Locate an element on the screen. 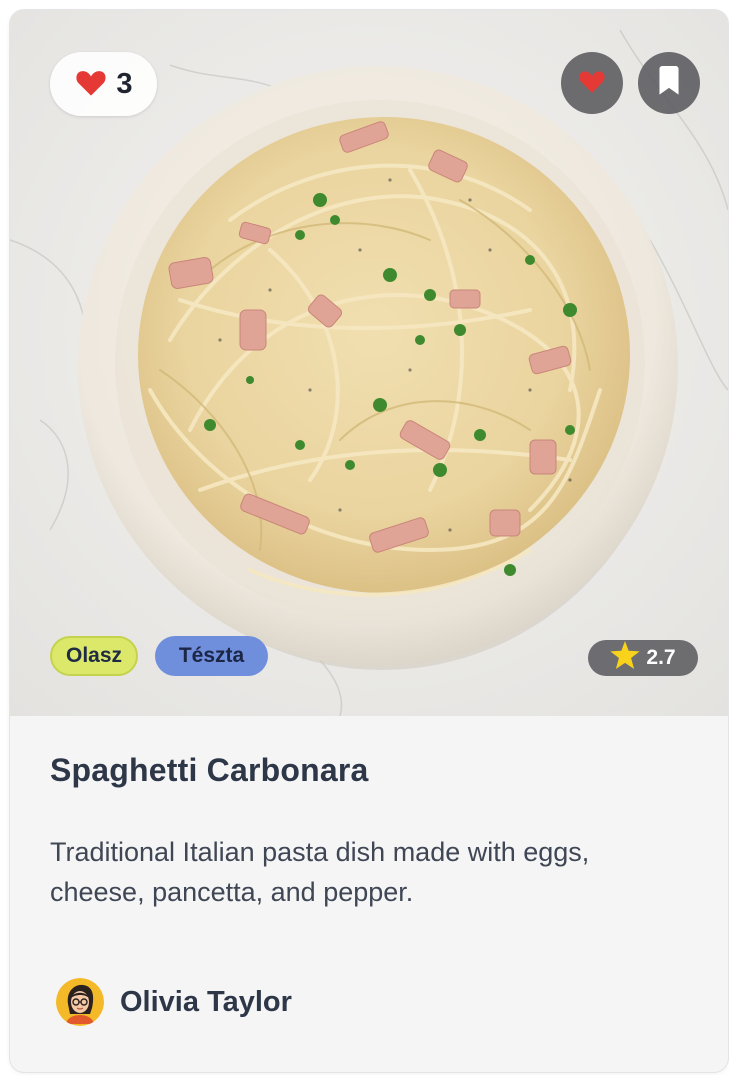  avatar is located at coordinates (80, 1002).